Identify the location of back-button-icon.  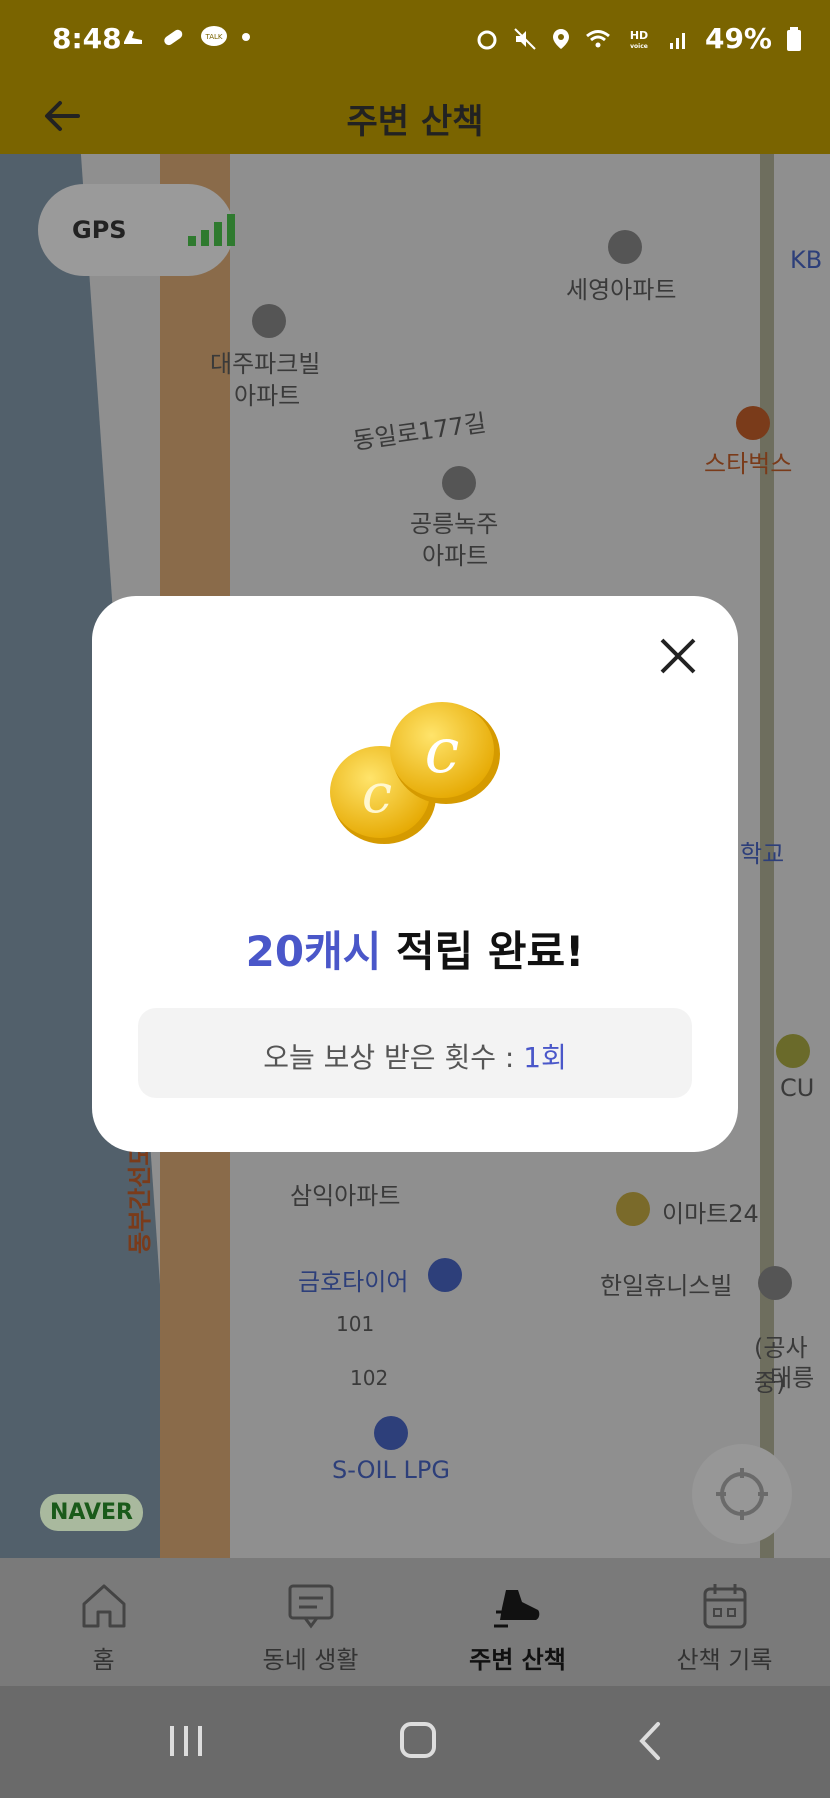
(650, 1741).